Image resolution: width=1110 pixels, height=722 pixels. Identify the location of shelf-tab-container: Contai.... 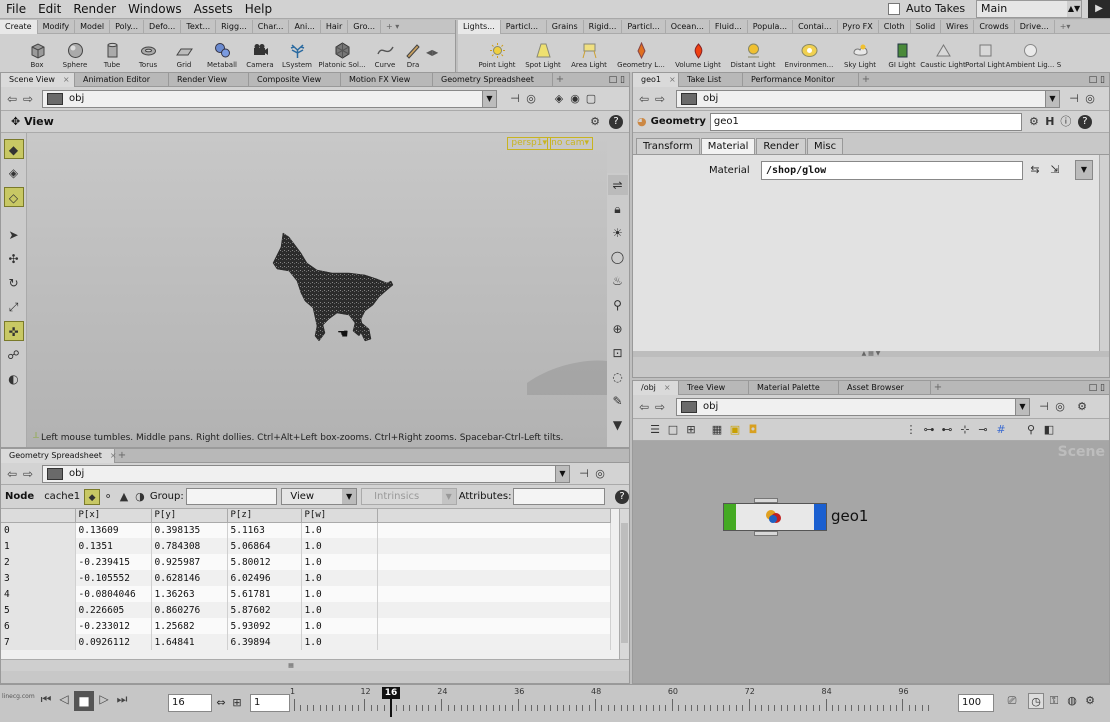
(815, 26).